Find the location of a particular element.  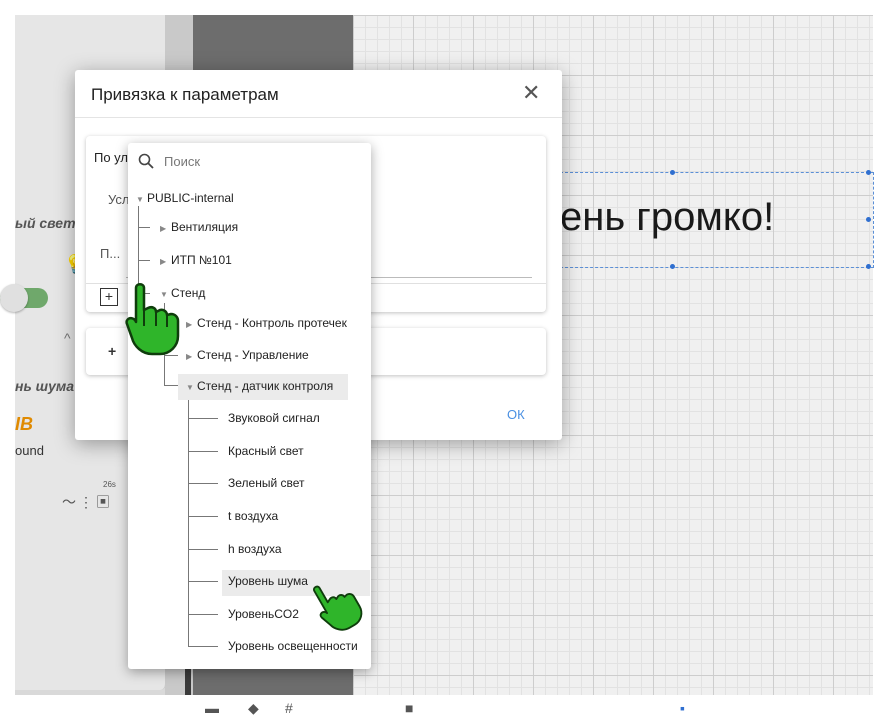

search-input: Поиск is located at coordinates (182, 161).